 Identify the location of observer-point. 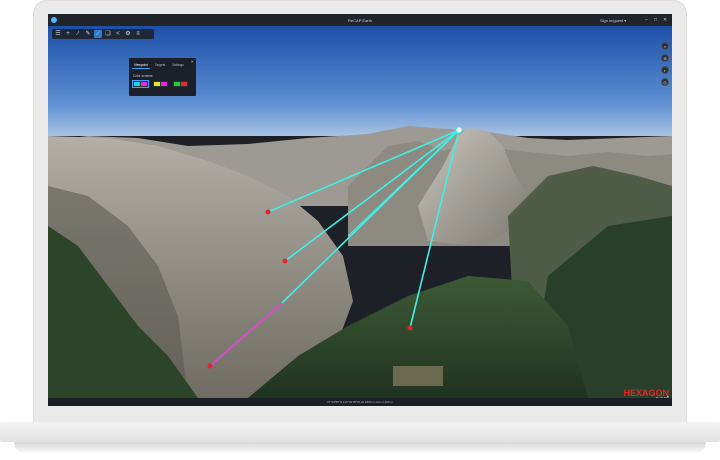
(459, 130).